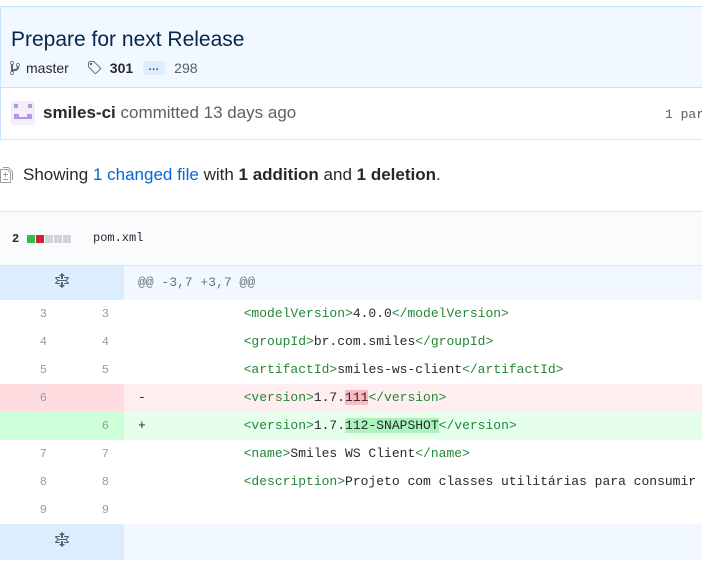  What do you see at coordinates (23, 113) in the screenshot?
I see `avatar` at bounding box center [23, 113].